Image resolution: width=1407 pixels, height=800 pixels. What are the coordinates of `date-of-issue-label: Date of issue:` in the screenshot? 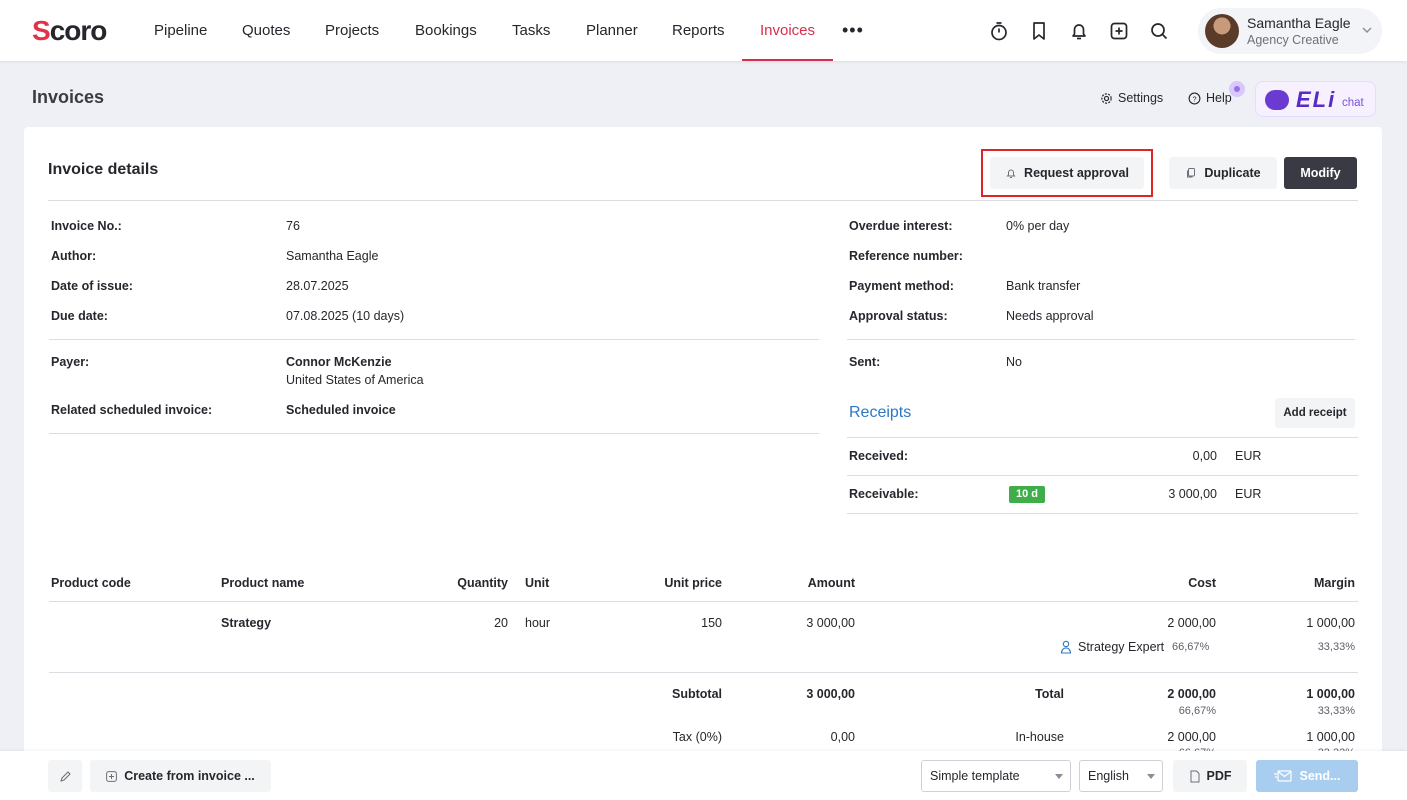 It's located at (92, 286).